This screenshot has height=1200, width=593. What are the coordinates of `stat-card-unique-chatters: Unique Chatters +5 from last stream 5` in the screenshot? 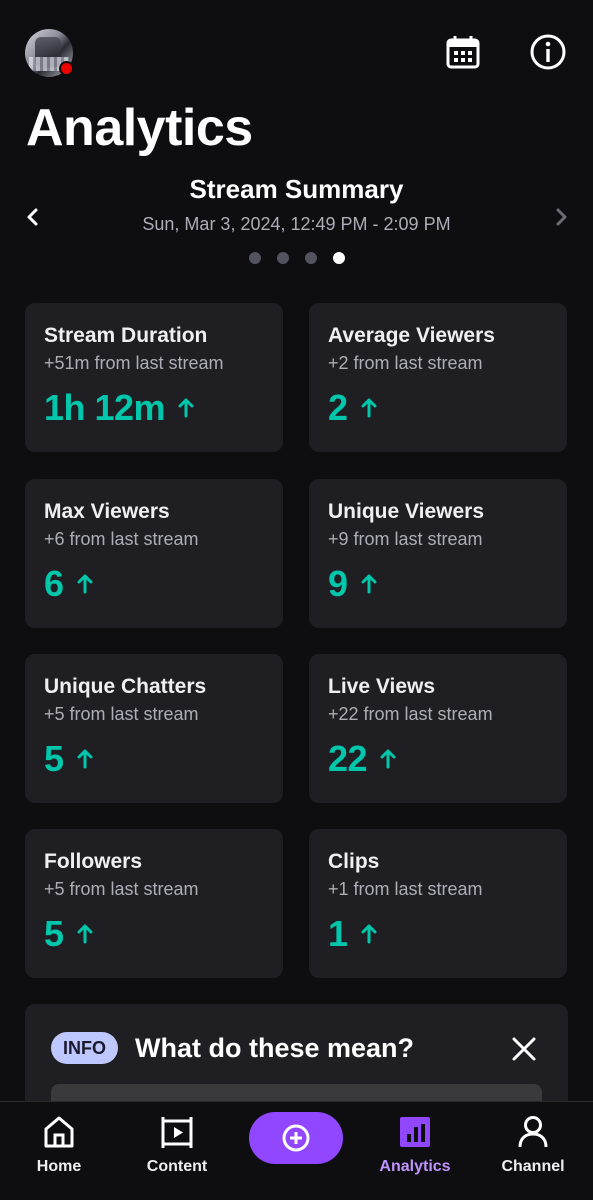 It's located at (154, 728).